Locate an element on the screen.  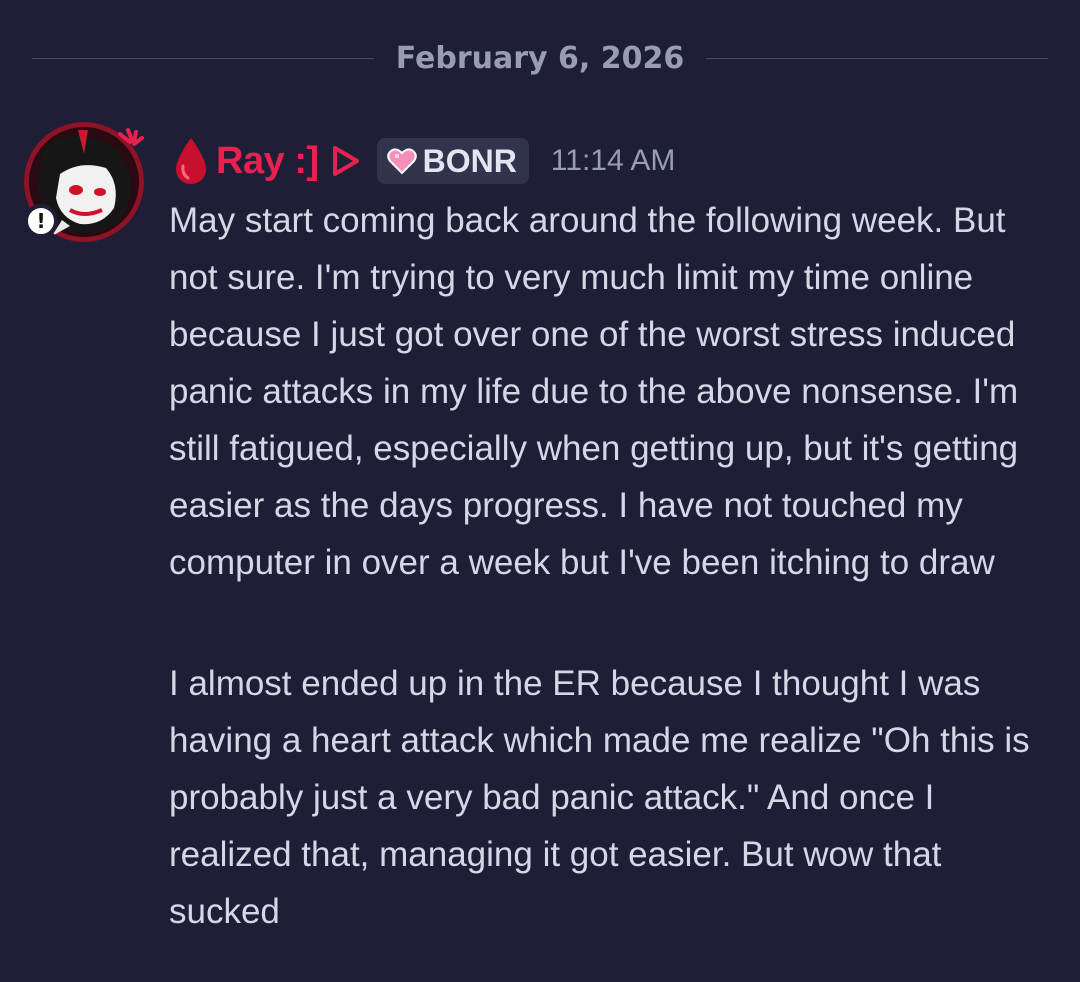
message-header: Ray :] BONR 11:14 AM is located at coordinates (423, 161).